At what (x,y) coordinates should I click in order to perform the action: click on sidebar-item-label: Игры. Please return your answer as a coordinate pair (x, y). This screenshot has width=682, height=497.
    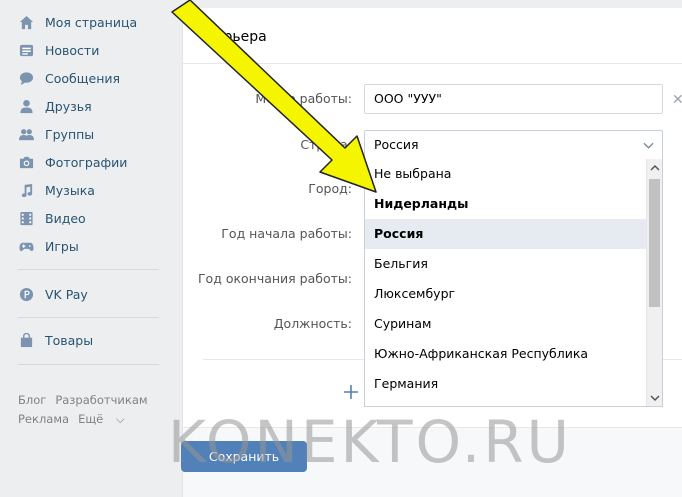
    Looking at the image, I should click on (62, 246).